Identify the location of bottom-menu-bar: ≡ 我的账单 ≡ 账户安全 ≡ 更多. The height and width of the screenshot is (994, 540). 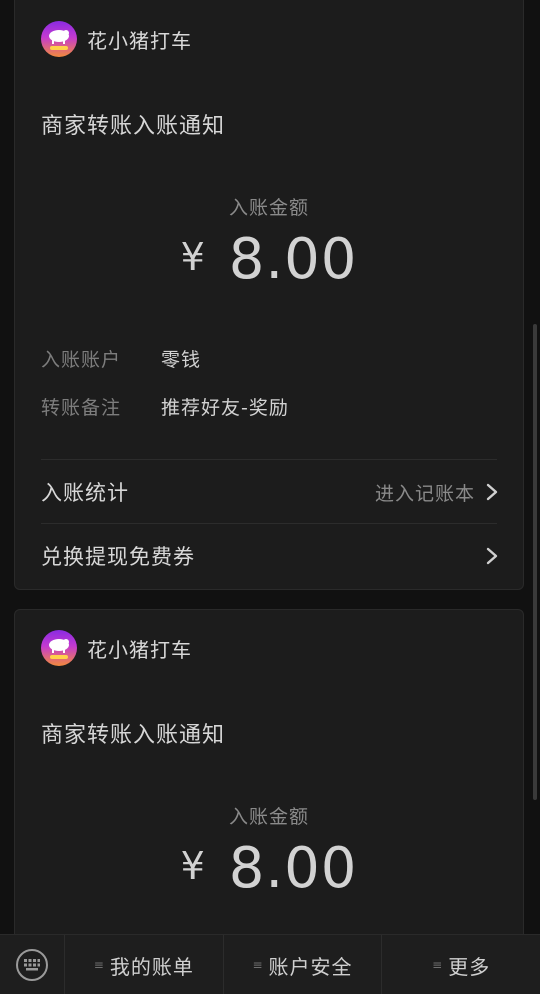
(270, 964).